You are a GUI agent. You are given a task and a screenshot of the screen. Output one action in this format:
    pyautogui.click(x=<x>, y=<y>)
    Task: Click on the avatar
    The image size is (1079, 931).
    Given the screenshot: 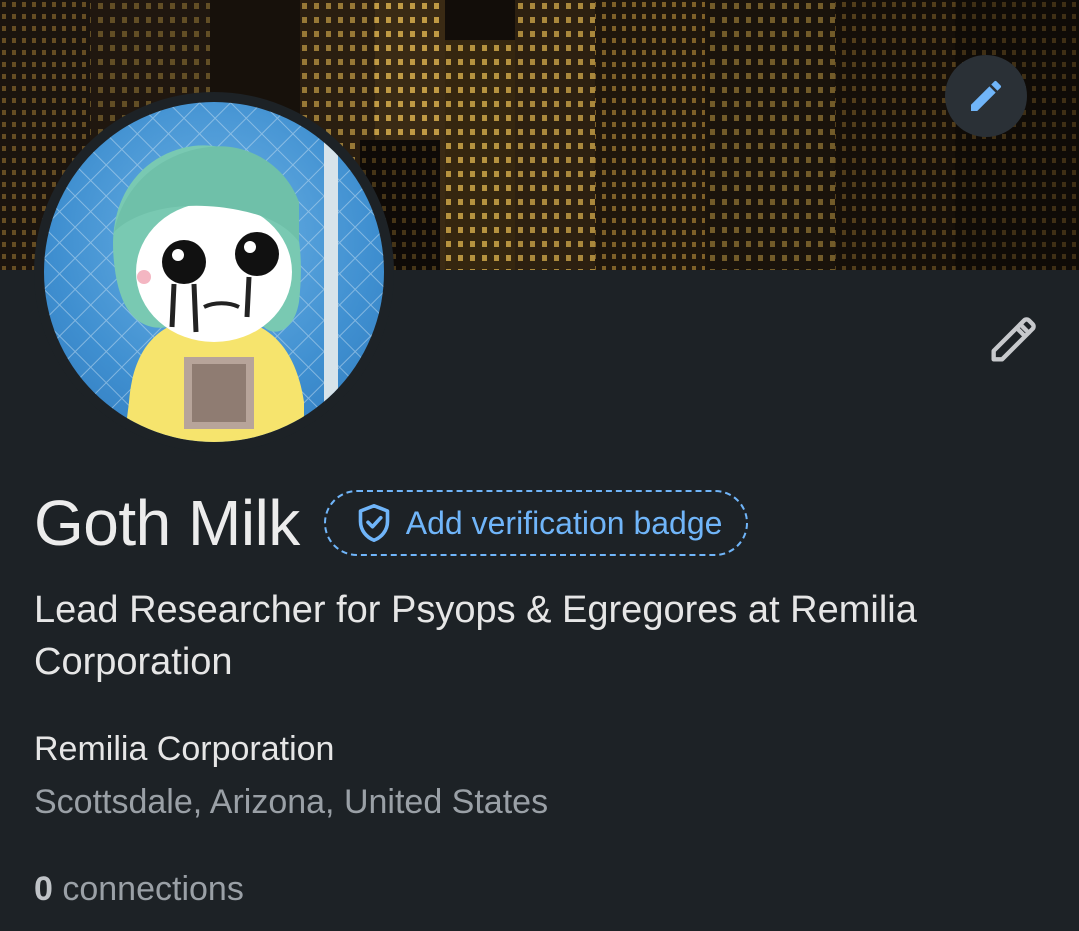 What is the action you would take?
    pyautogui.click(x=214, y=272)
    